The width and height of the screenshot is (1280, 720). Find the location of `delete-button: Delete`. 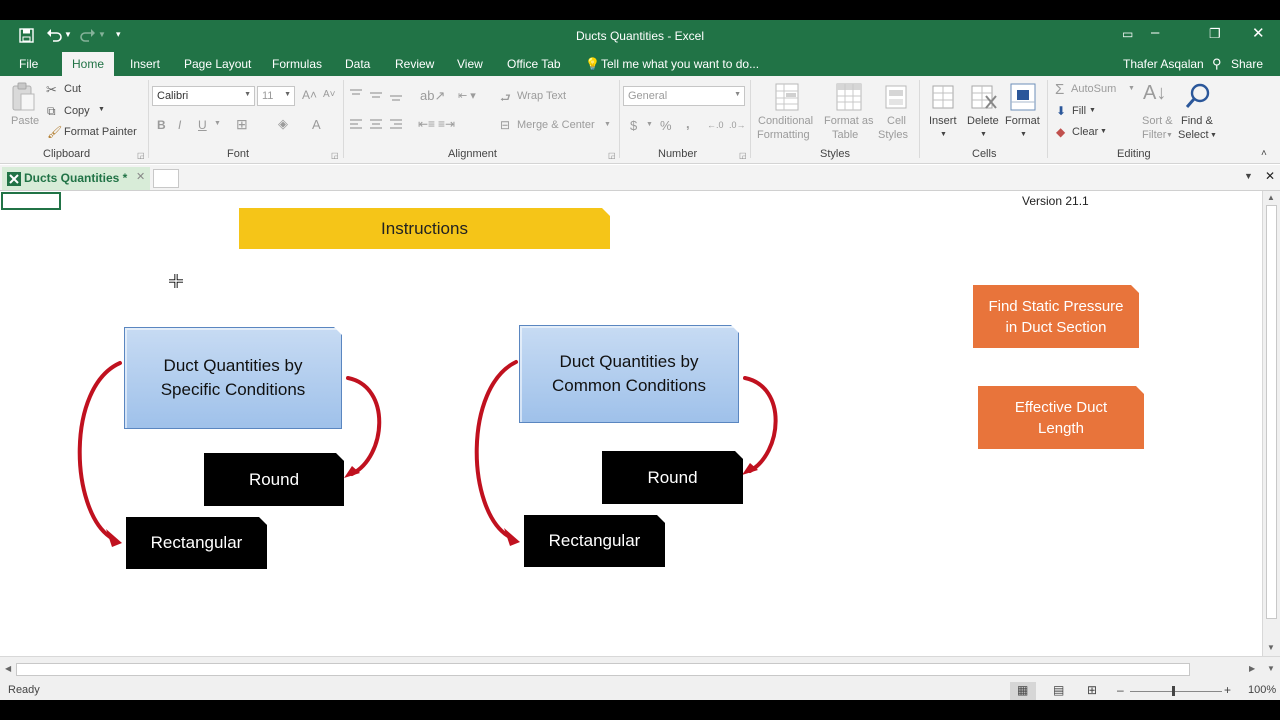

delete-button: Delete is located at coordinates (983, 121).